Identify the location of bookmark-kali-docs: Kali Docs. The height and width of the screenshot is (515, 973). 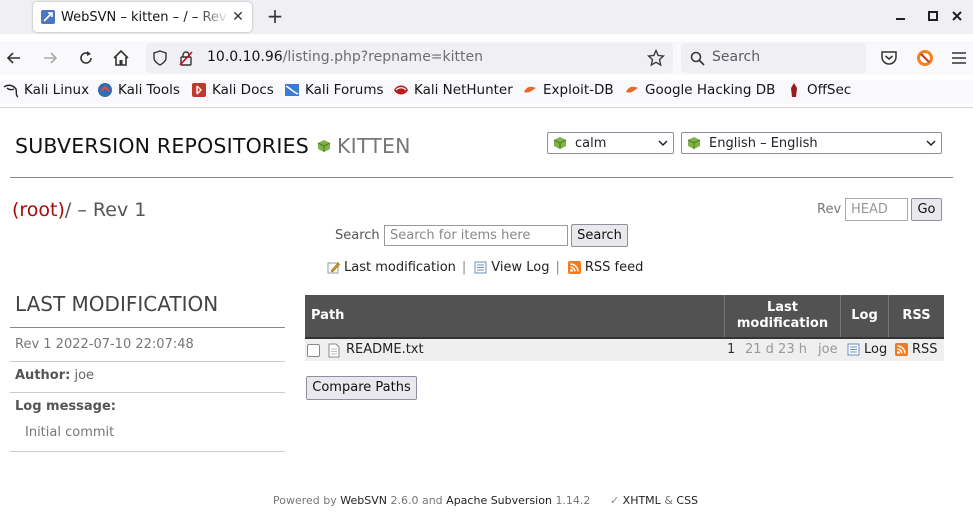
(232, 90).